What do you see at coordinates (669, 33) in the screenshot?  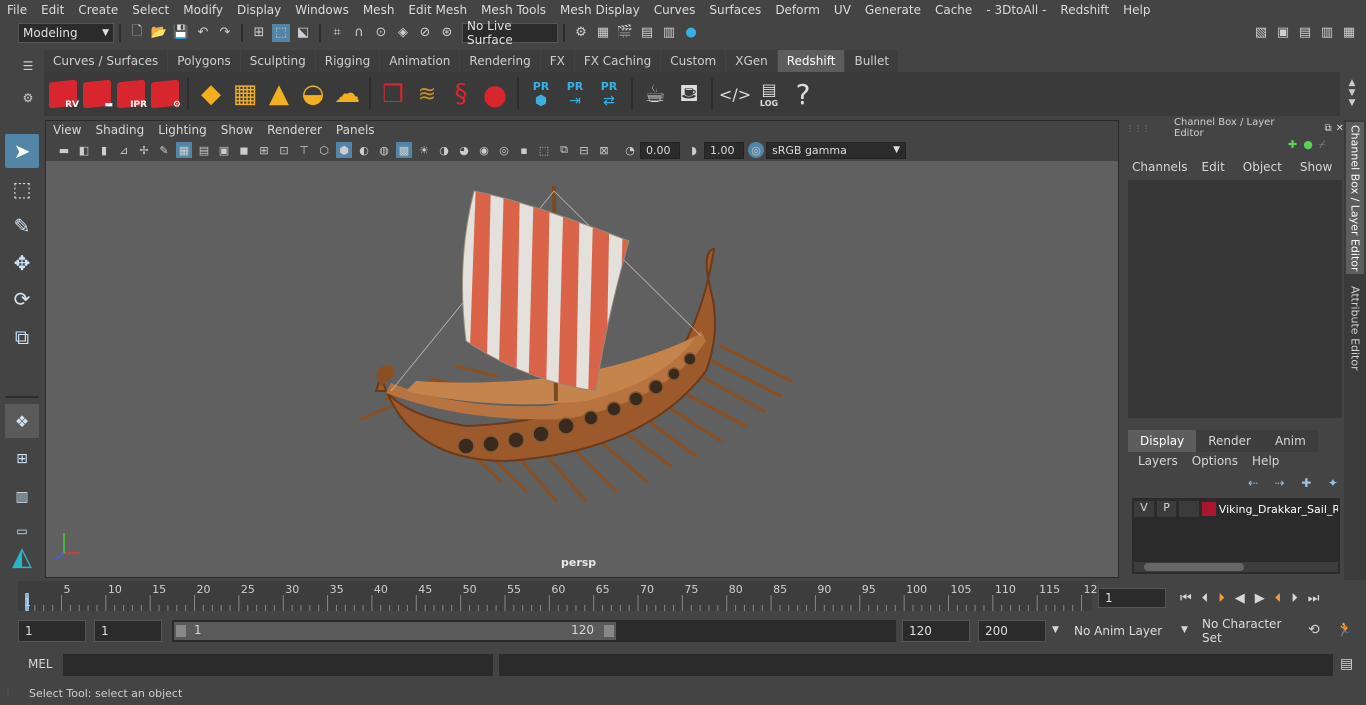 I see `render-globals-icon: ▥` at bounding box center [669, 33].